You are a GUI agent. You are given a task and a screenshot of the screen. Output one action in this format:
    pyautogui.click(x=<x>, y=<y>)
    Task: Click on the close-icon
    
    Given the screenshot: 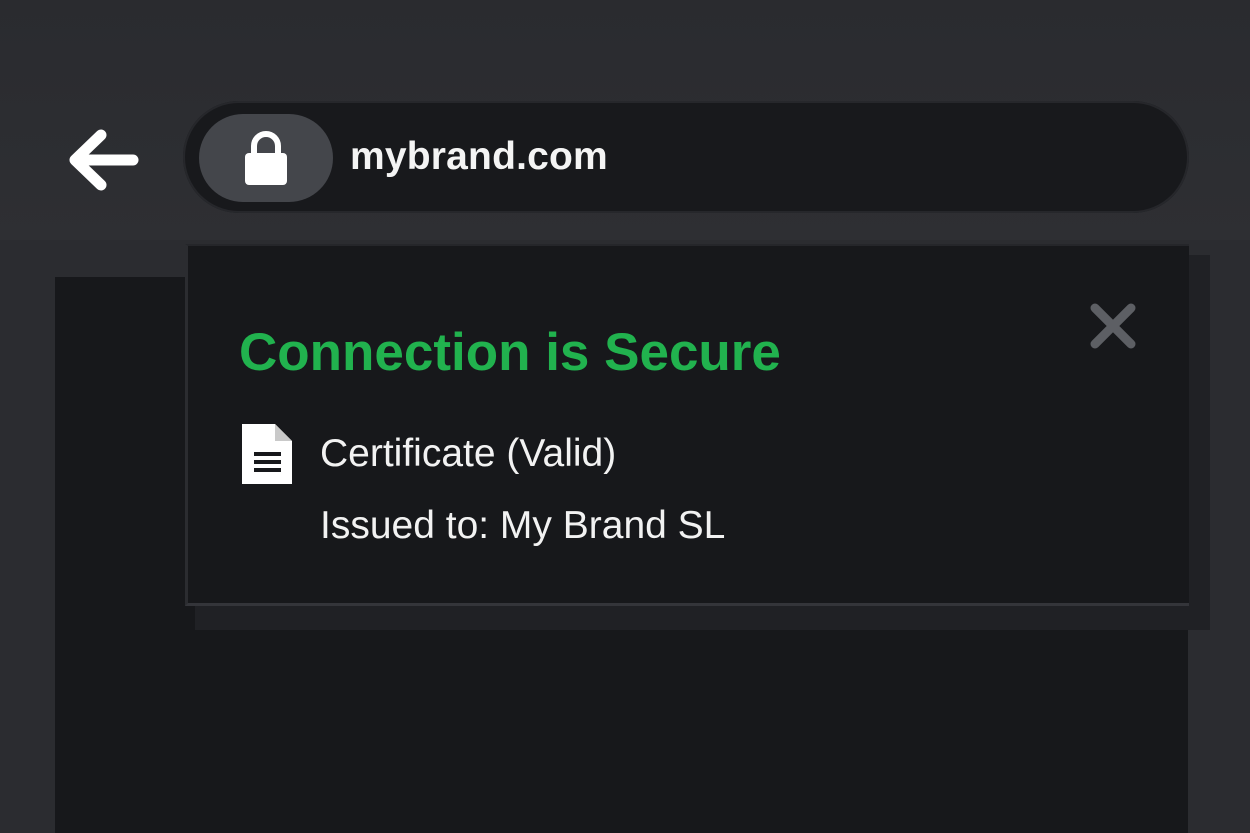 What is the action you would take?
    pyautogui.click(x=1113, y=326)
    